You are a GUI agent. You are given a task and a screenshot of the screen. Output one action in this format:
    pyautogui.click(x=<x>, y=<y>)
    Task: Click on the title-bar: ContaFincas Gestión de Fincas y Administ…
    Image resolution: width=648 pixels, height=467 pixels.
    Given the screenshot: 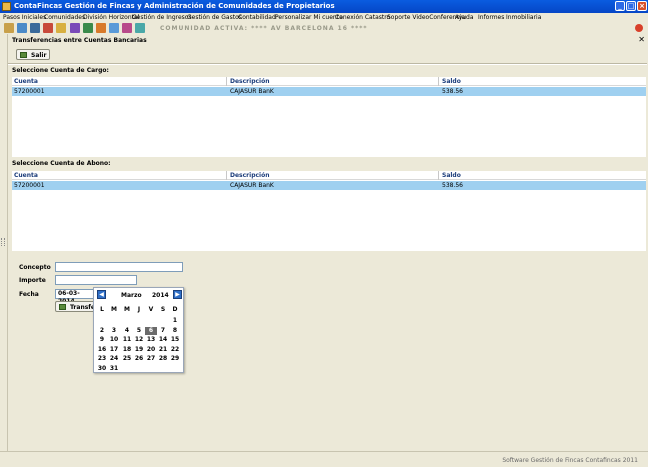 What is the action you would take?
    pyautogui.click(x=324, y=6)
    